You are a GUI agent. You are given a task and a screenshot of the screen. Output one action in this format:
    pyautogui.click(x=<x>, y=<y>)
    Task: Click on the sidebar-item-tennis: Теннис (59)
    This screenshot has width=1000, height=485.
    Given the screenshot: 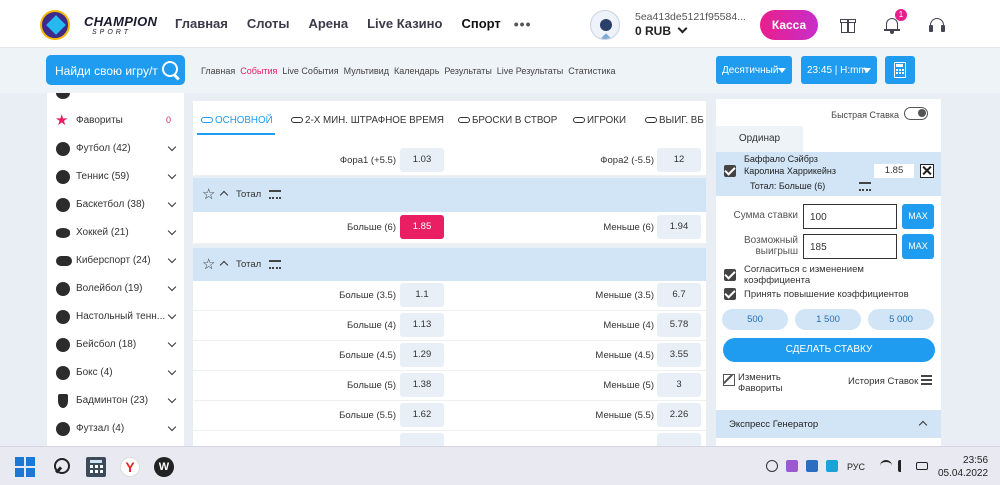 What is the action you would take?
    pyautogui.click(x=115, y=177)
    